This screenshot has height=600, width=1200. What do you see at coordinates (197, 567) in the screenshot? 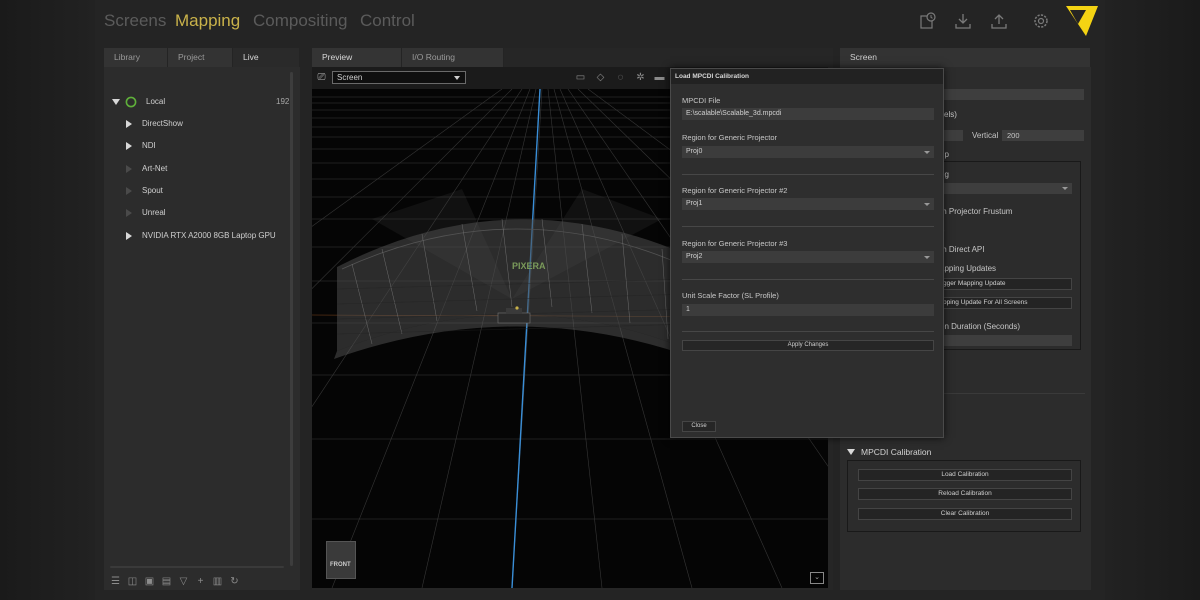
I see `library-h-scrollbar` at bounding box center [197, 567].